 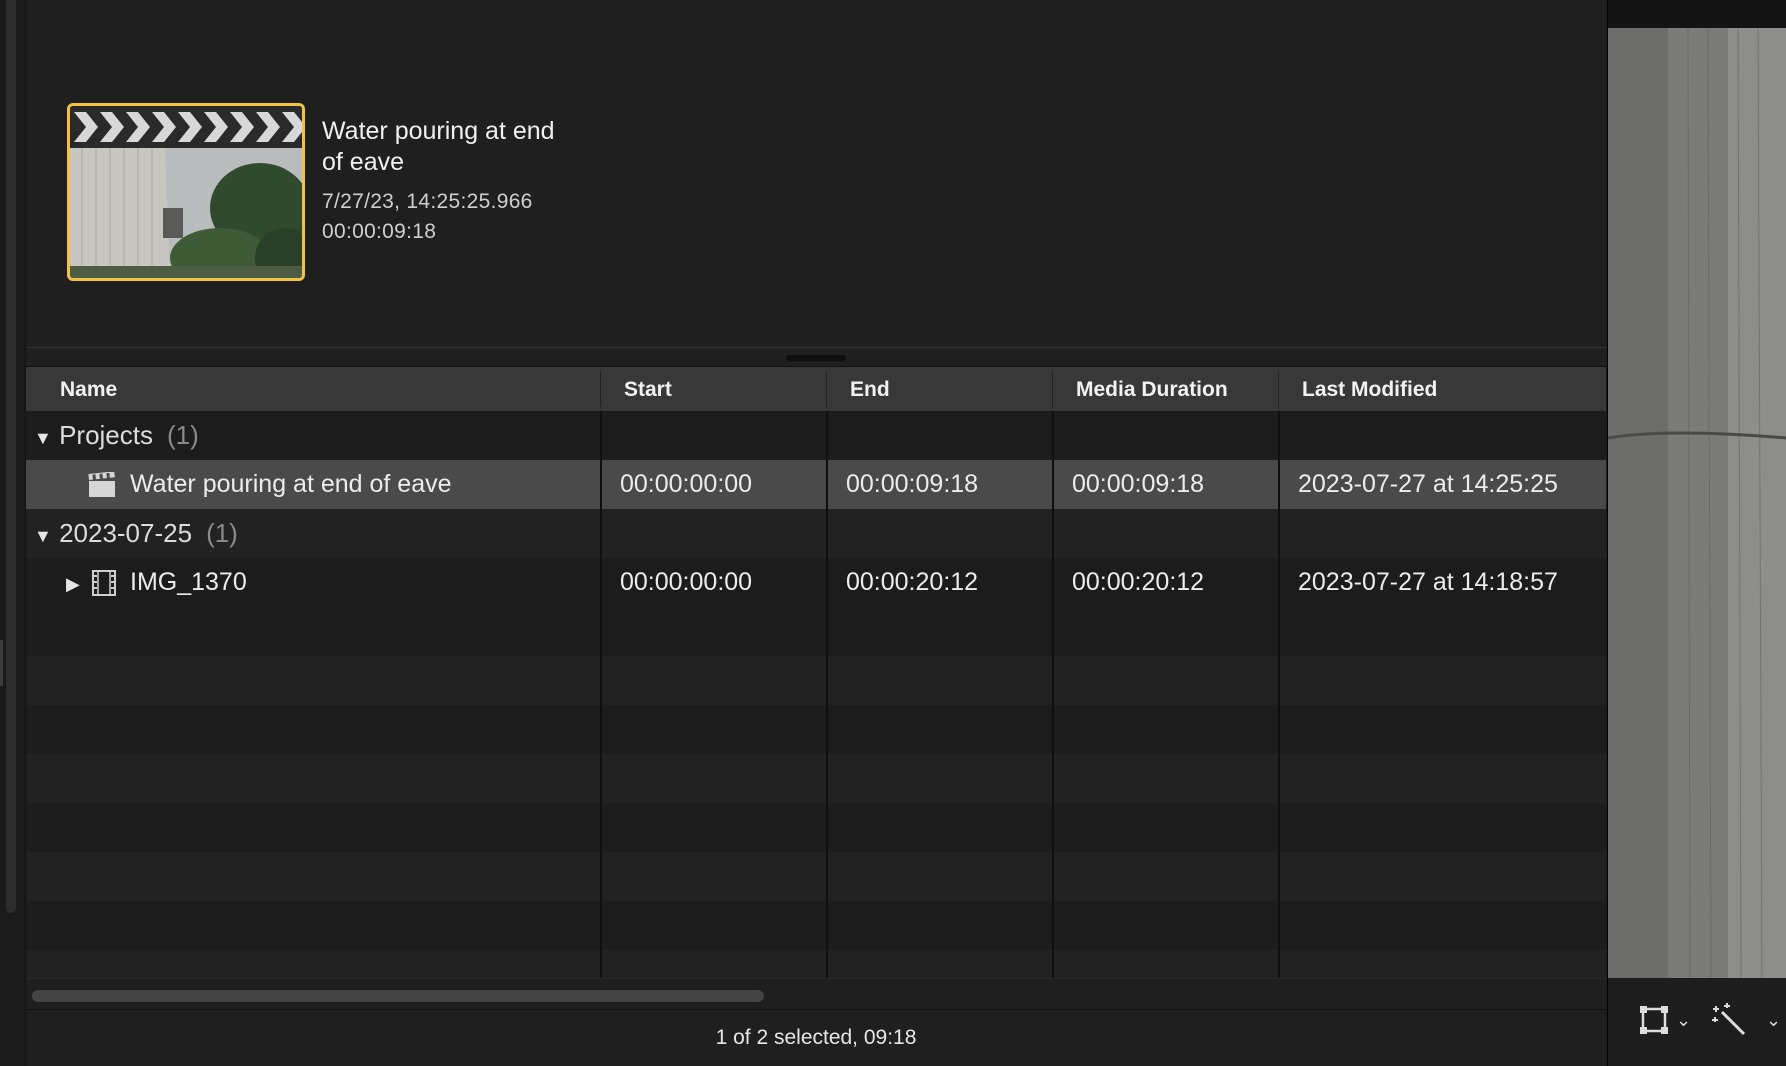 I want to click on viewer-bottom-bar: ⌄ ⌄, so click(x=1697, y=1022).